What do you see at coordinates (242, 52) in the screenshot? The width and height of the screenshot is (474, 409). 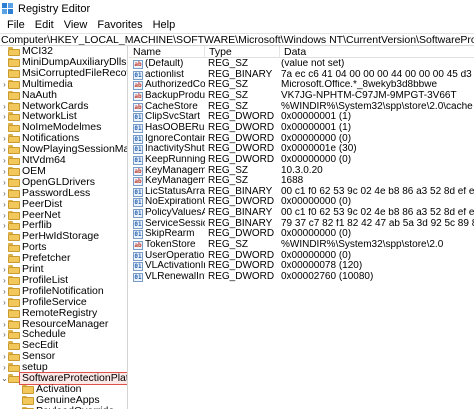 I see `column-type-header: Type` at bounding box center [242, 52].